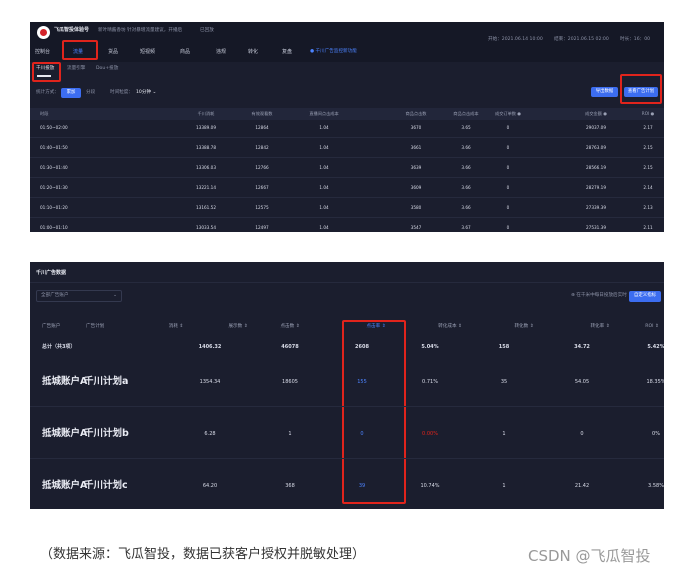 This screenshot has height=576, width=695. What do you see at coordinates (599, 295) in the screenshot?
I see `hint-text: ⊕ 在千米中每日投放后实时` at bounding box center [599, 295].